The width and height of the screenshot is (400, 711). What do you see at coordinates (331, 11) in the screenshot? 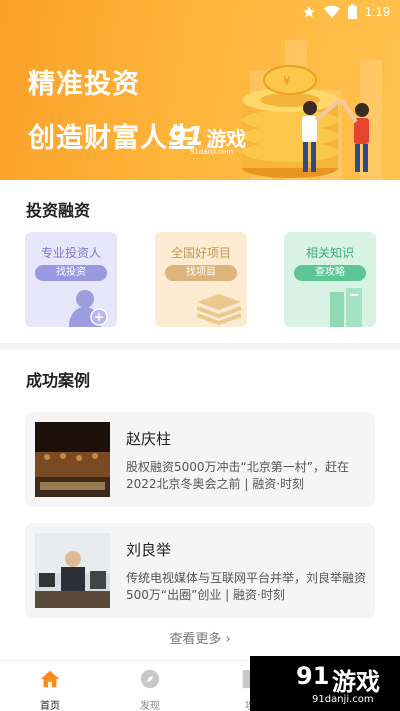
I see `wifi-icon` at bounding box center [331, 11].